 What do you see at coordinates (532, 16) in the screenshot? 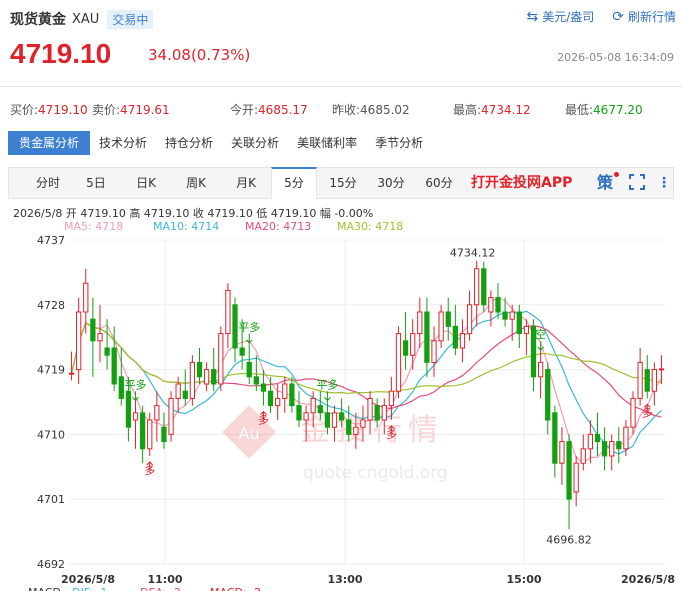
I see `swap-arrows-icon: ⇆` at bounding box center [532, 16].